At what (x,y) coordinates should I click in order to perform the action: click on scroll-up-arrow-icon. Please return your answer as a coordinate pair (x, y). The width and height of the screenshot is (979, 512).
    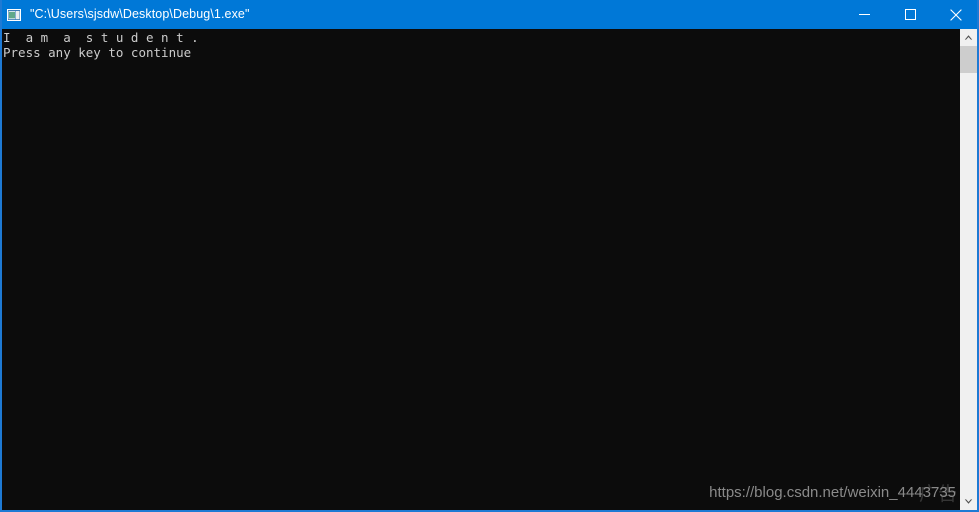
    Looking at the image, I should click on (968, 37).